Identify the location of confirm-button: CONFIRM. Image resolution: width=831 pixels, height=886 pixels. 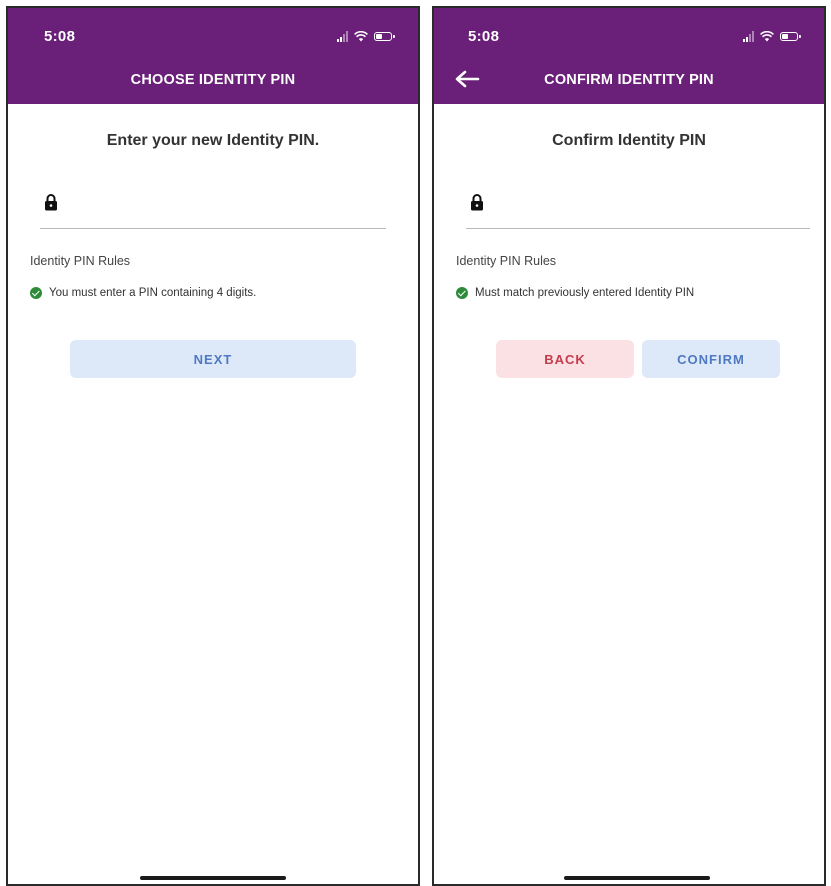
(711, 359).